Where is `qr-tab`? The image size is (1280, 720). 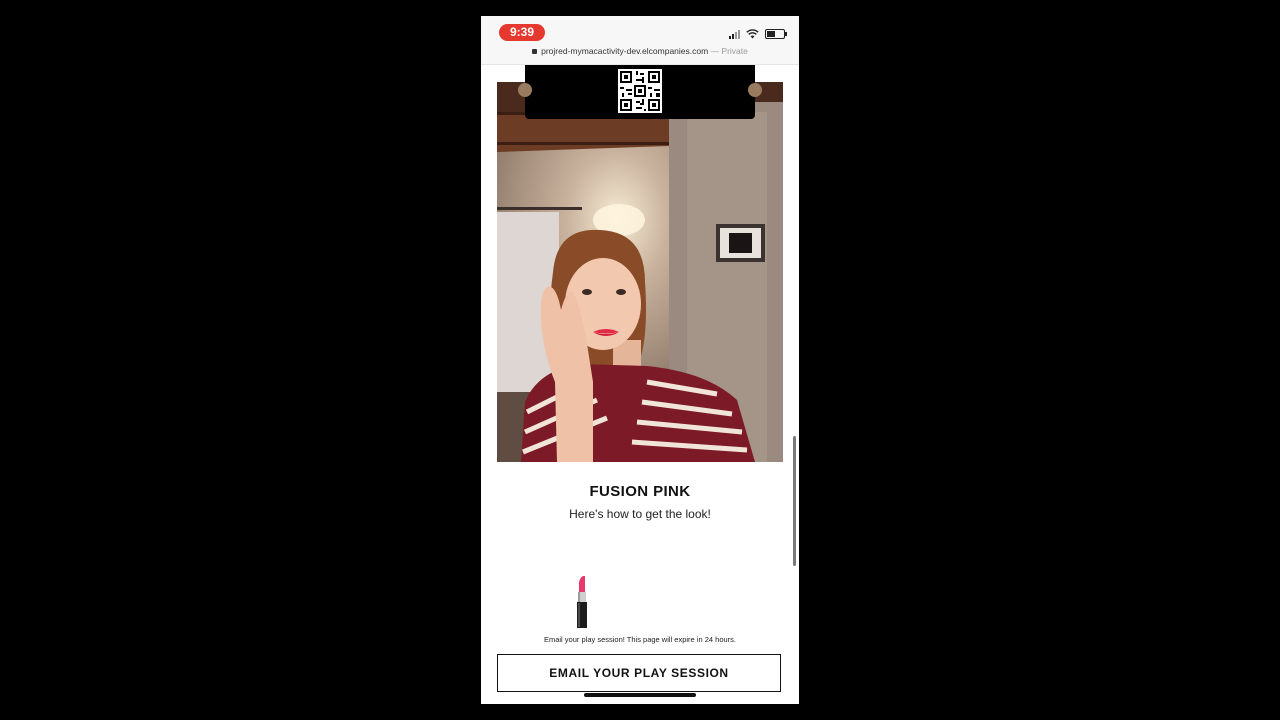 qr-tab is located at coordinates (640, 92).